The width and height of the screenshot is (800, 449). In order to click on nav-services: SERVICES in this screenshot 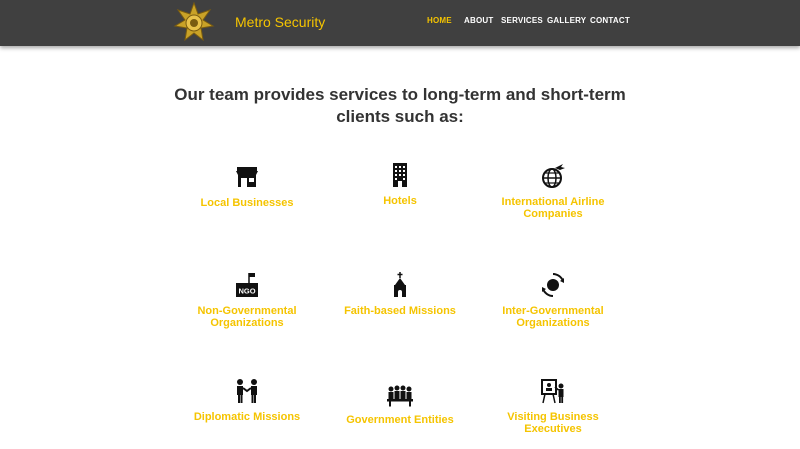, I will do `click(522, 20)`.